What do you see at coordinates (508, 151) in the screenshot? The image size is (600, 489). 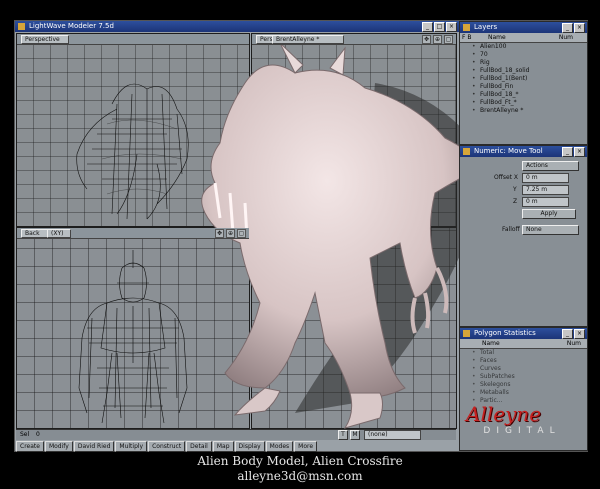 I see `numeric-title: Numeric: Move Tool` at bounding box center [508, 151].